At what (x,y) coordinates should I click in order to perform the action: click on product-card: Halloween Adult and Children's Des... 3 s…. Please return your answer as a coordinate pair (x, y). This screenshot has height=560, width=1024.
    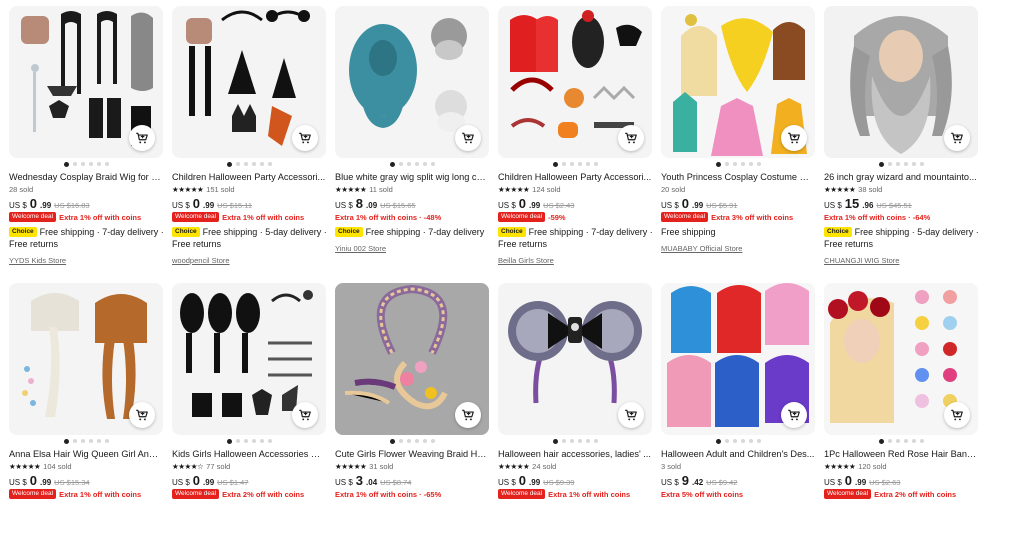
    Looking at the image, I should click on (738, 421).